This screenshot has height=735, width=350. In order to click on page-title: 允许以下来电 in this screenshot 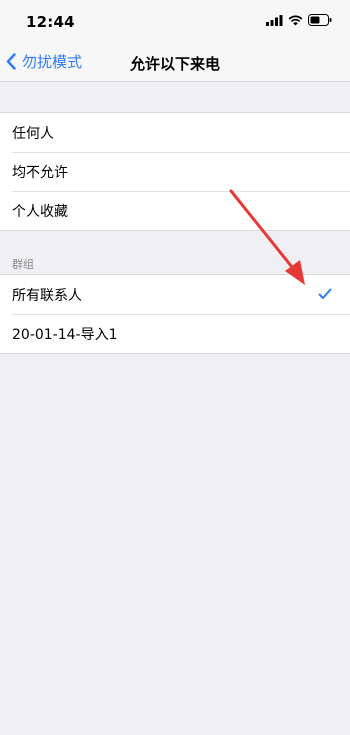, I will do `click(174, 64)`.